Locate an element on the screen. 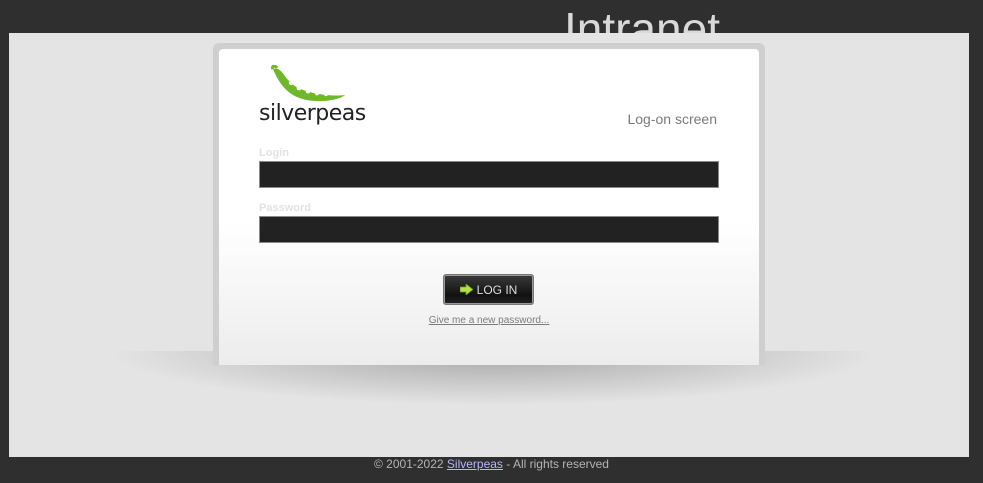 The height and width of the screenshot is (483, 983). login-button: LOG IN is located at coordinates (488, 289).